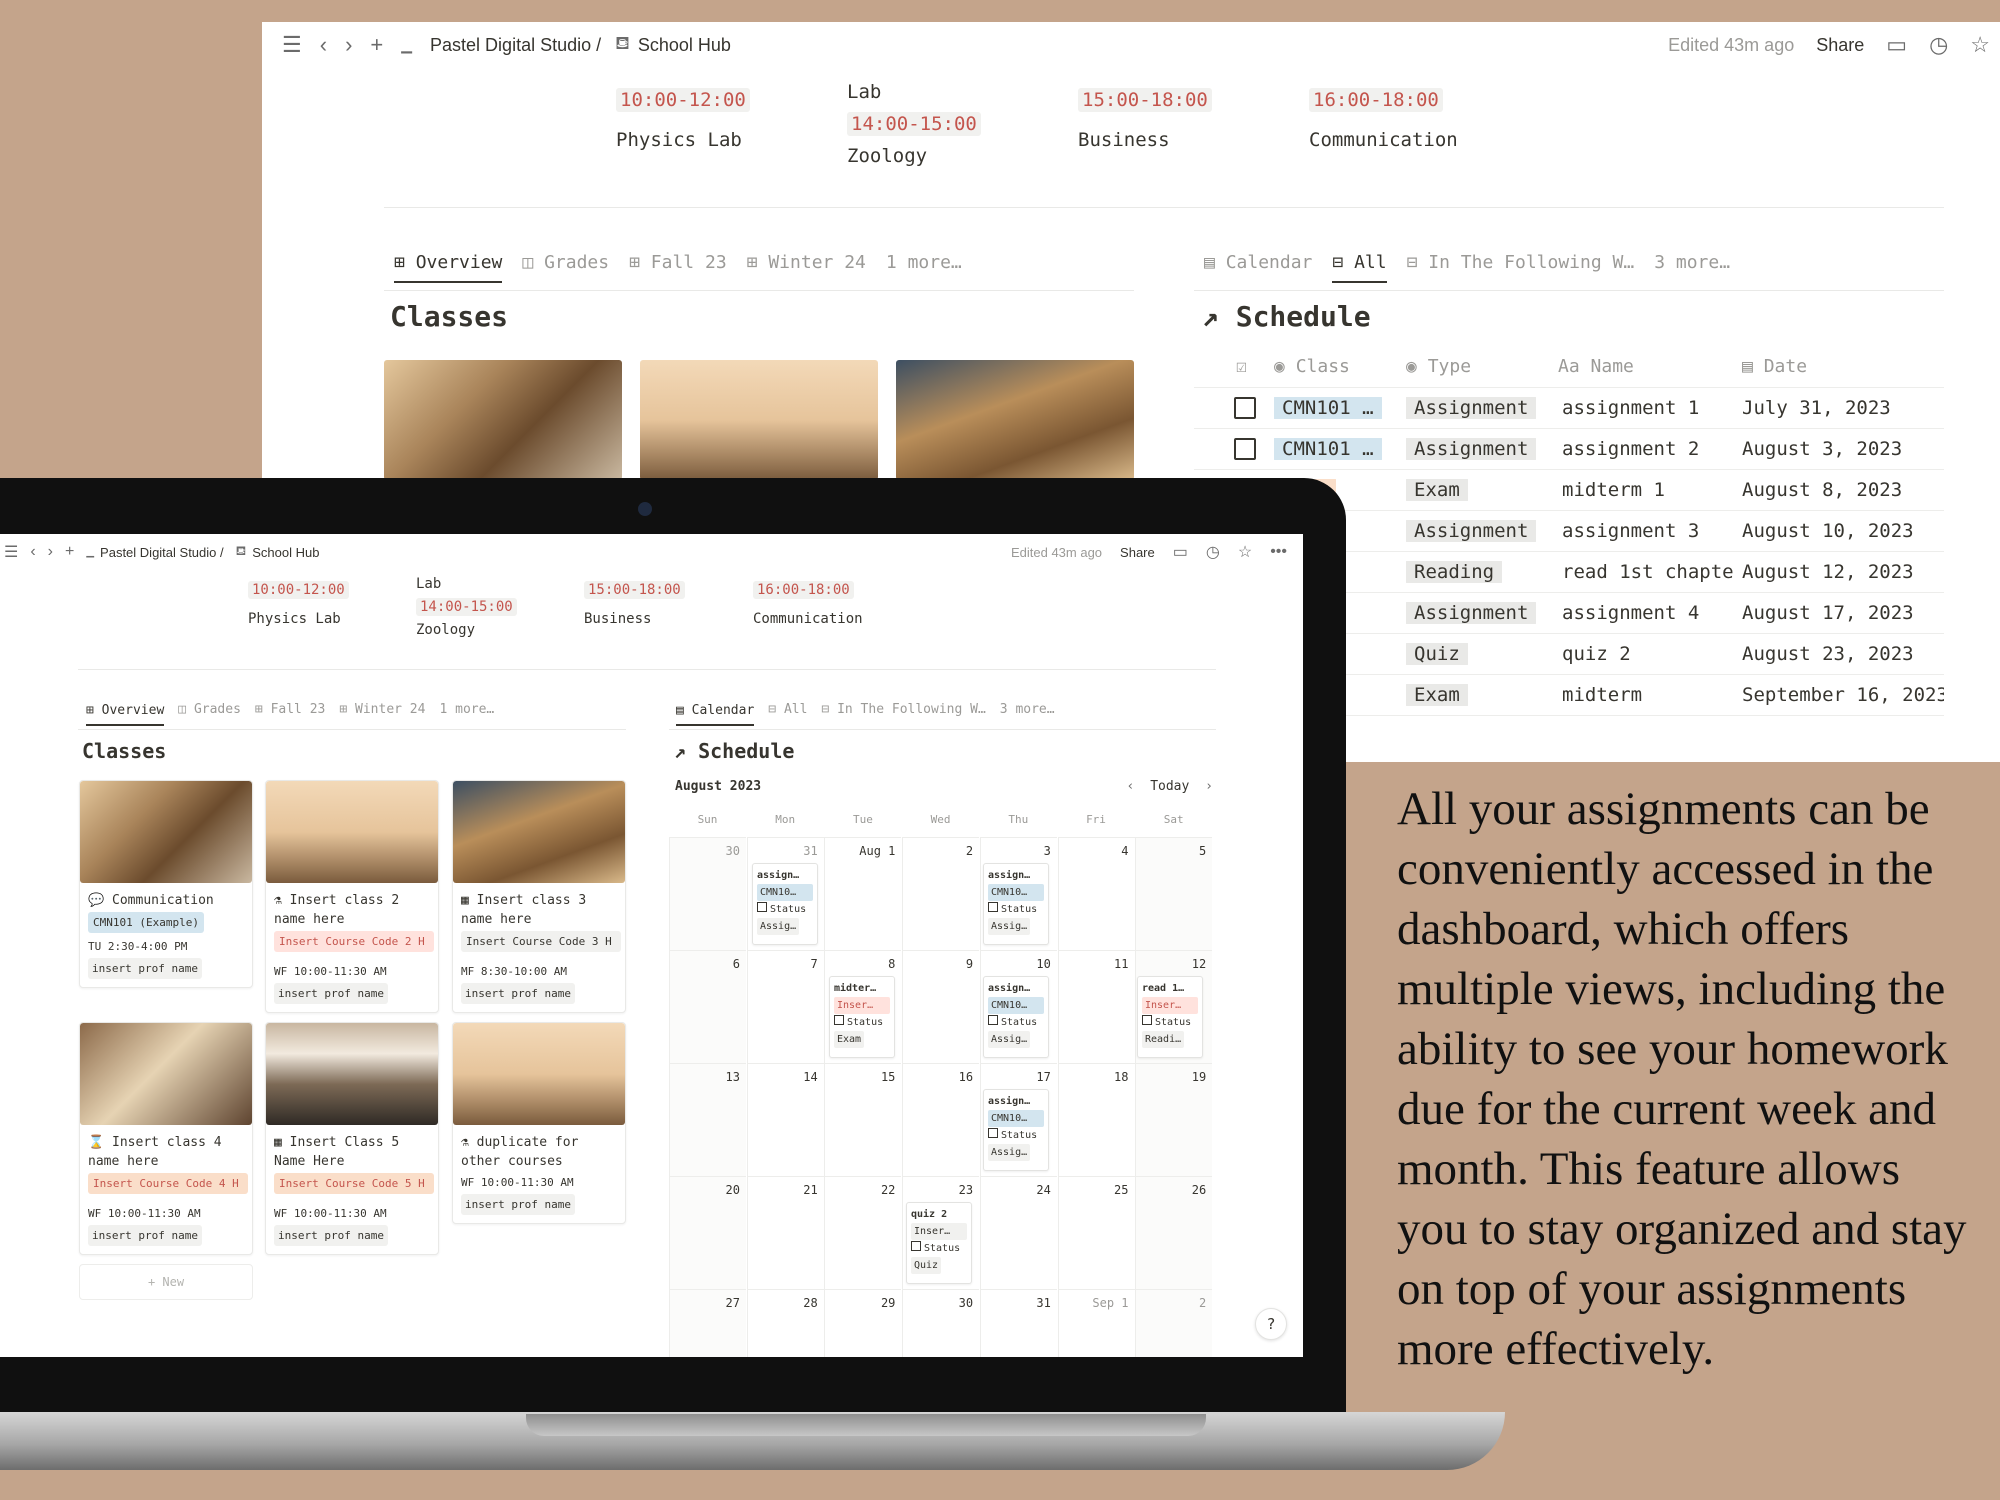  I want to click on column-name: Aa Name, so click(1596, 366).